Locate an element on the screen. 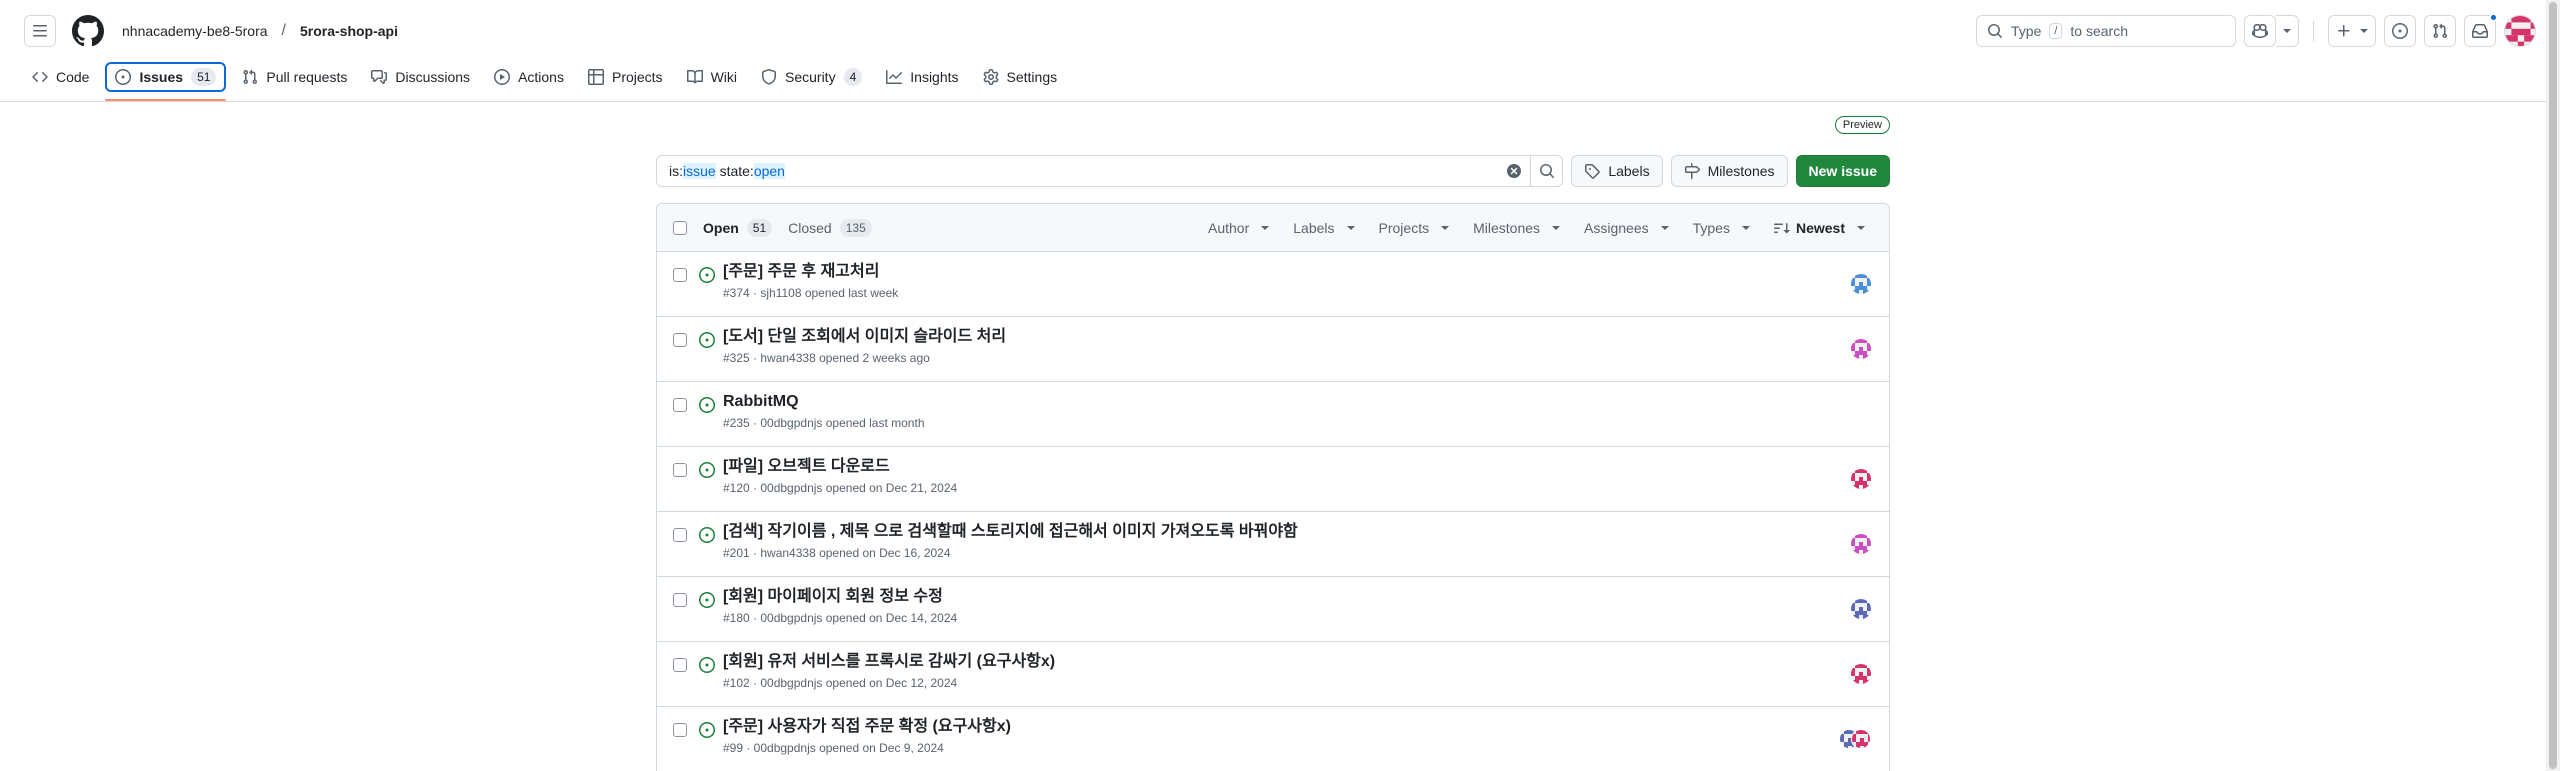  issue-title-link: [파일] 오브젝트 다운로드 is located at coordinates (840, 467).